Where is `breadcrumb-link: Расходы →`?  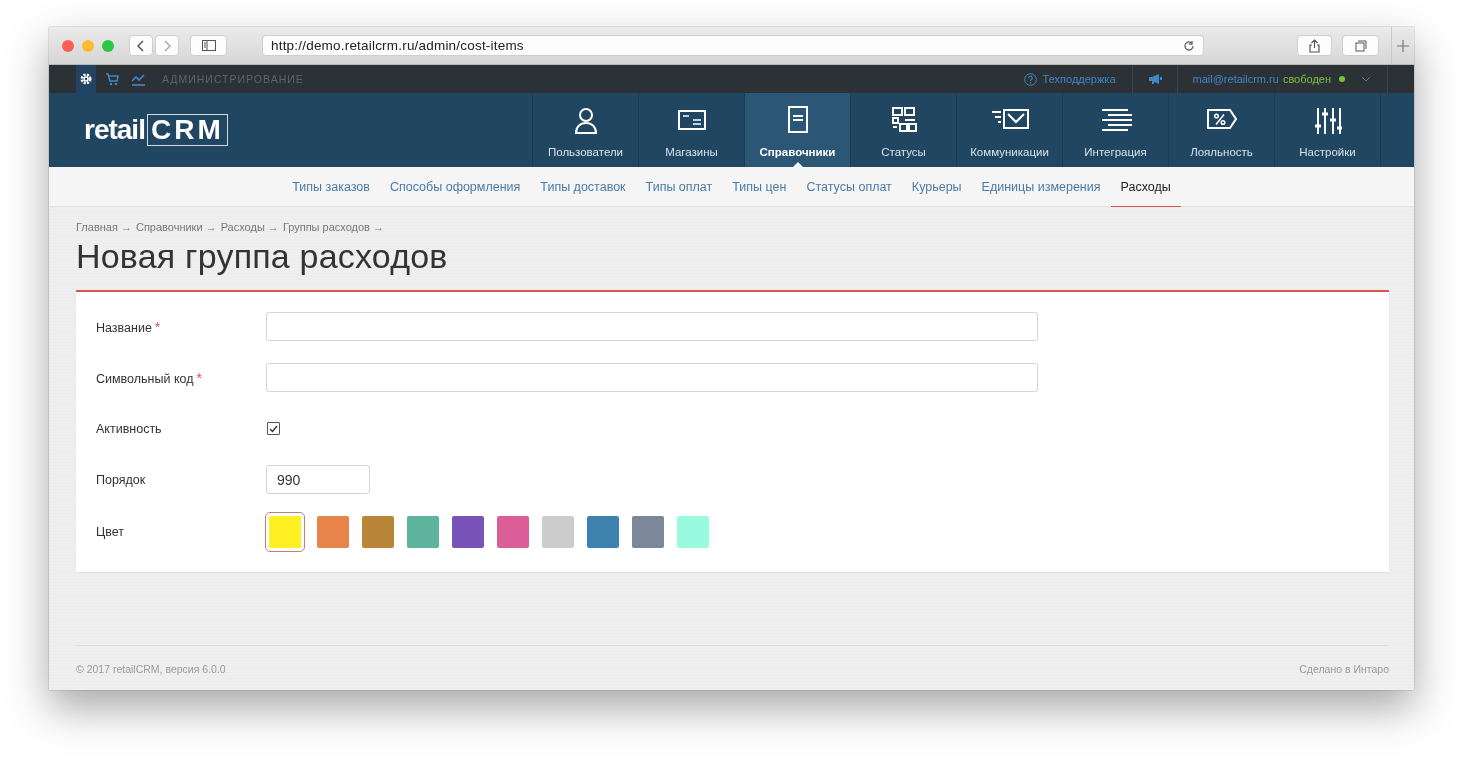
breadcrumb-link: Расходы → is located at coordinates (249, 227).